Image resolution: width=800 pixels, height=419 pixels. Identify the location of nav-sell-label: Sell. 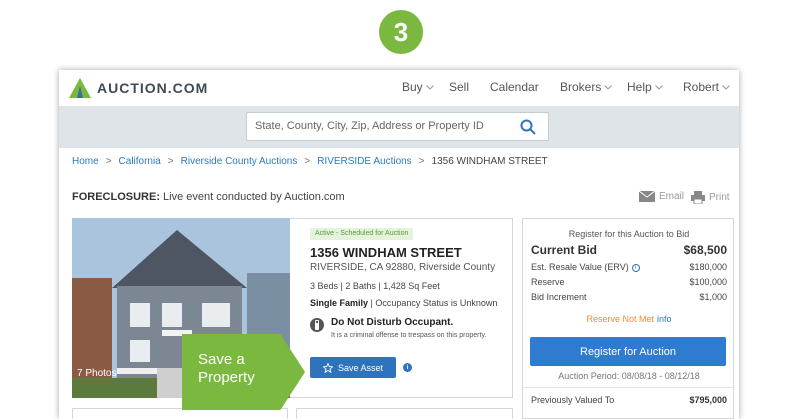
(459, 87).